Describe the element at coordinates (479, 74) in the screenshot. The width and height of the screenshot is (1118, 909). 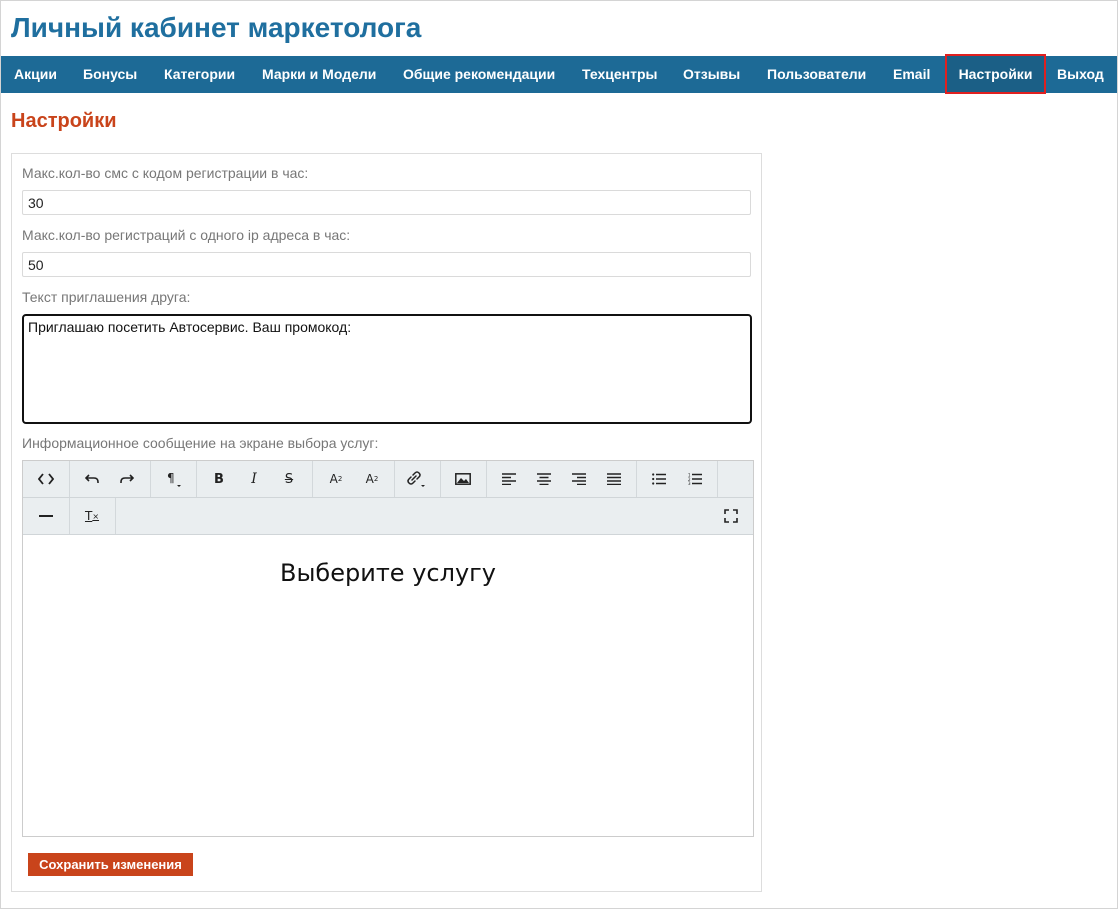
I see `nav-item-general-recommendations: Общие рекомендации` at that location.